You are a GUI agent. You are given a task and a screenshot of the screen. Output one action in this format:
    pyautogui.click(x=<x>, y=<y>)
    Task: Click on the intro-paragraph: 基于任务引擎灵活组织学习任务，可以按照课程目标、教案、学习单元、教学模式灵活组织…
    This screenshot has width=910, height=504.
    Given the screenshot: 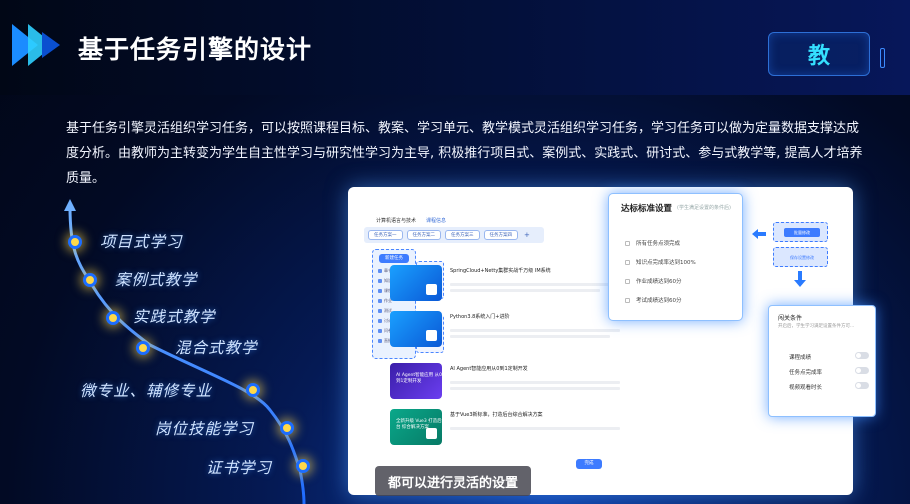 What is the action you would take?
    pyautogui.click(x=464, y=153)
    